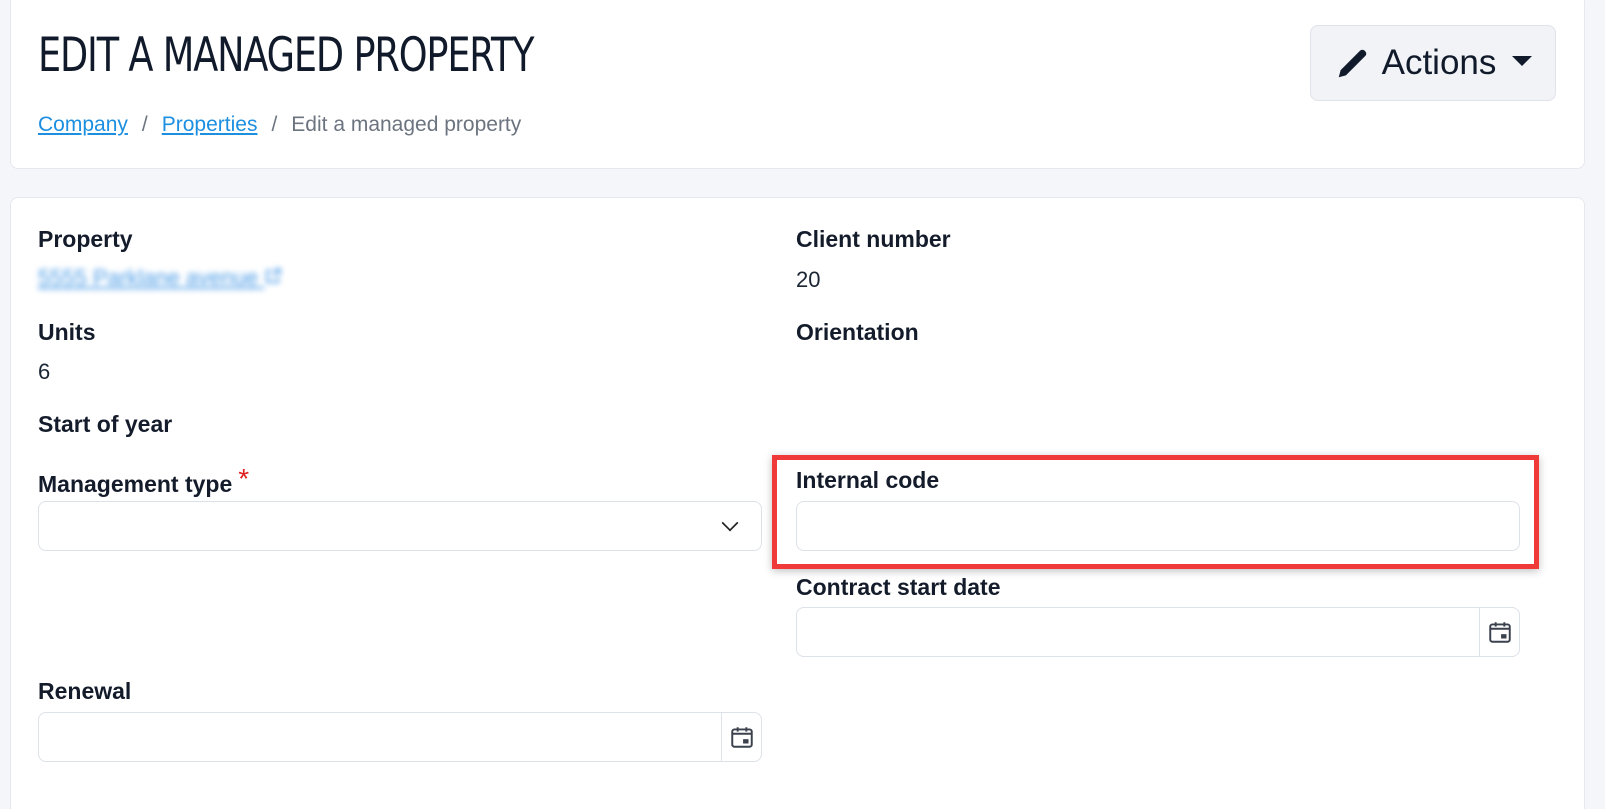 The height and width of the screenshot is (809, 1605). What do you see at coordinates (85, 239) in the screenshot?
I see `property-label: Property` at bounding box center [85, 239].